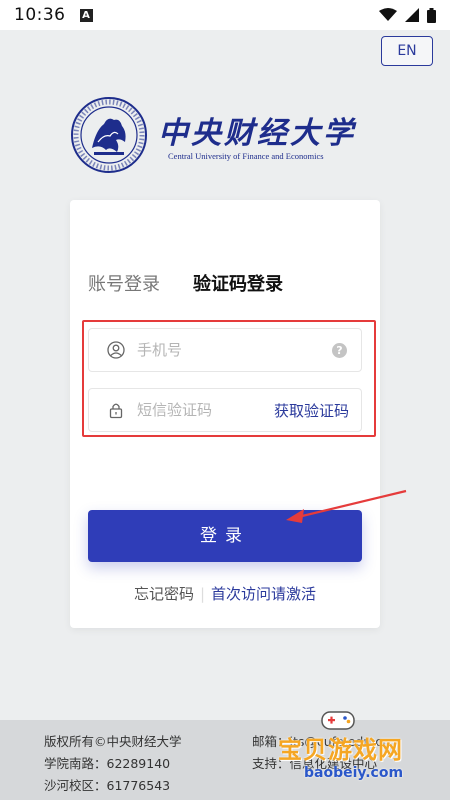  I want to click on gamepad-icon, so click(338, 720).